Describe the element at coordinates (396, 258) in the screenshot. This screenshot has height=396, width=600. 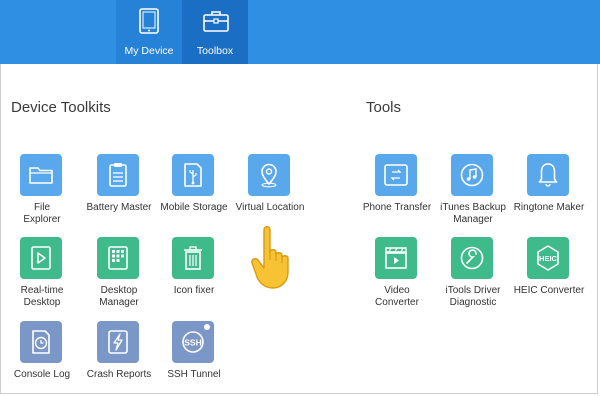
I see `video-clapper-icon` at that location.